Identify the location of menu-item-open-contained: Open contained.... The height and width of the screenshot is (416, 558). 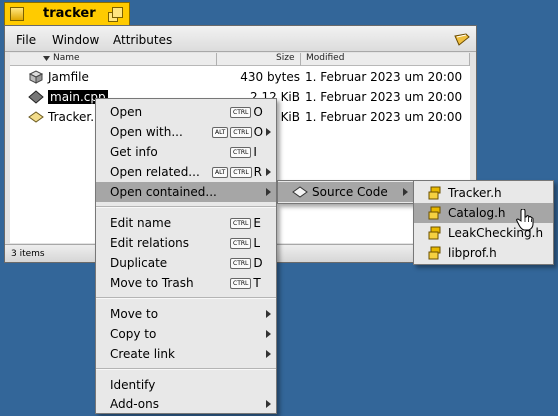
(186, 192).